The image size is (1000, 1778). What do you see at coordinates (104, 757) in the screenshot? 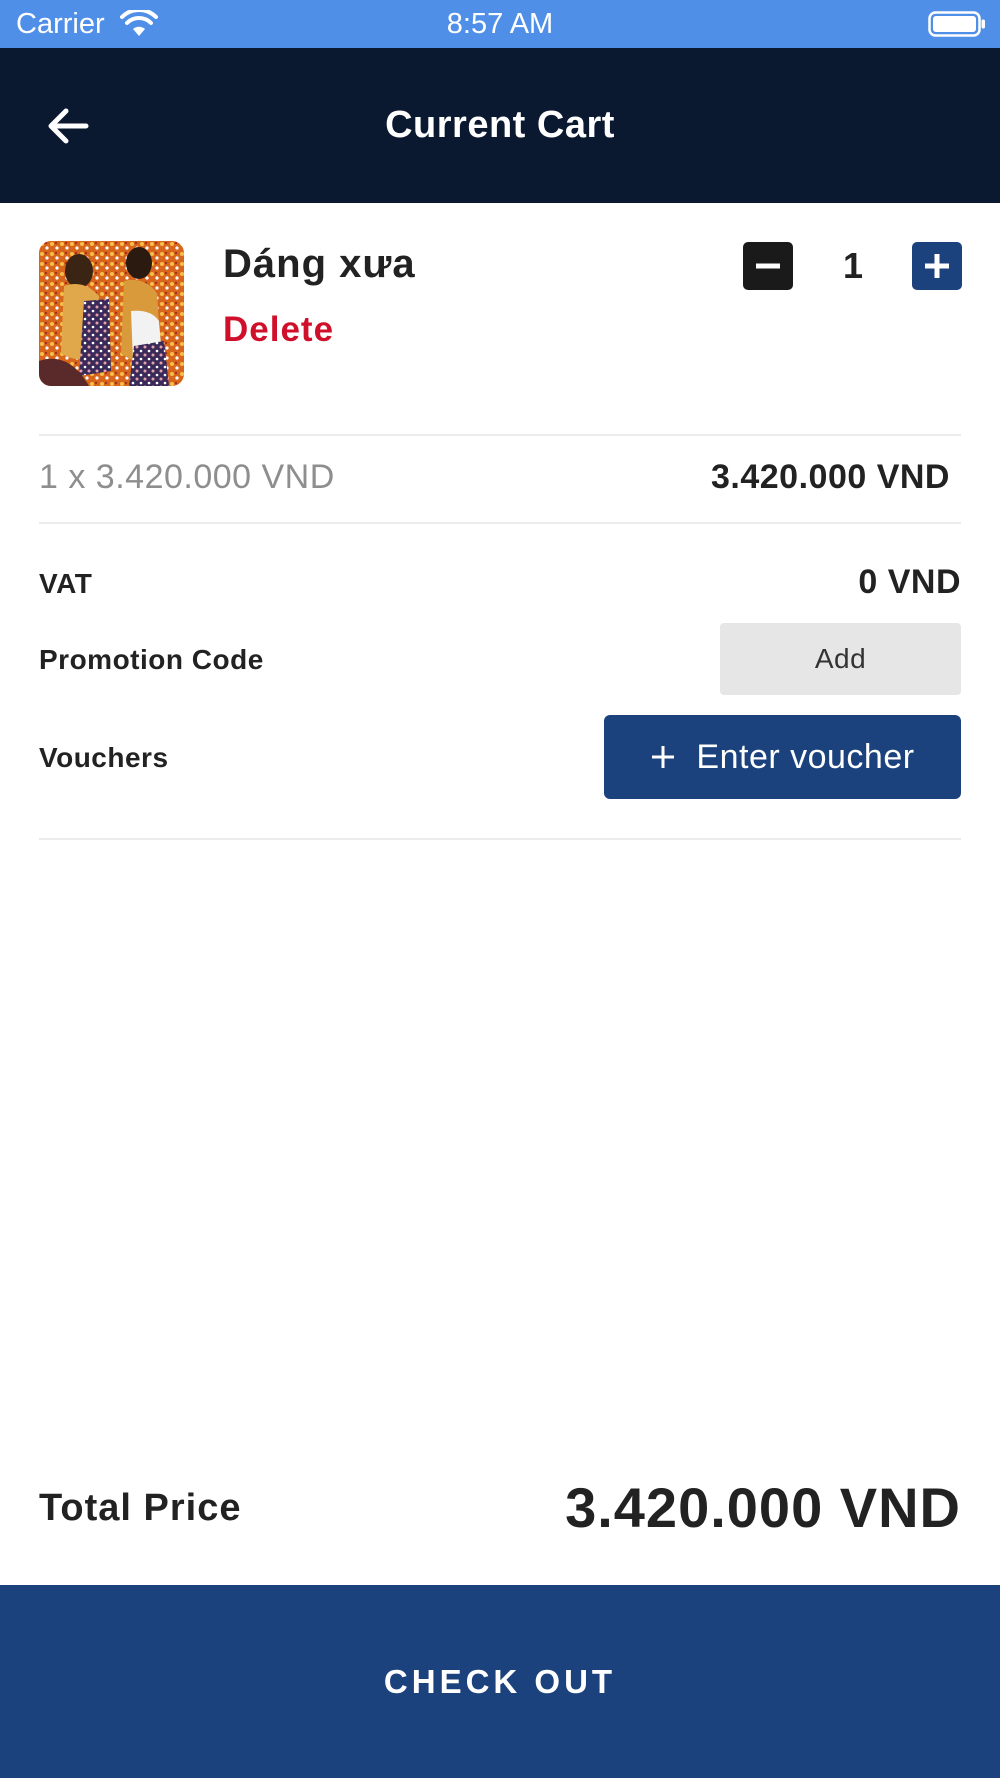
I see `vouchers-label: Vouchers` at bounding box center [104, 757].